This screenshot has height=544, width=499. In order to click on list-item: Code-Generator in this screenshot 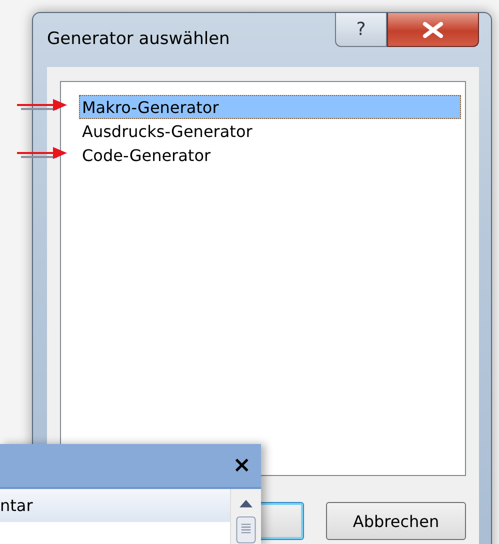, I will do `click(270, 155)`.